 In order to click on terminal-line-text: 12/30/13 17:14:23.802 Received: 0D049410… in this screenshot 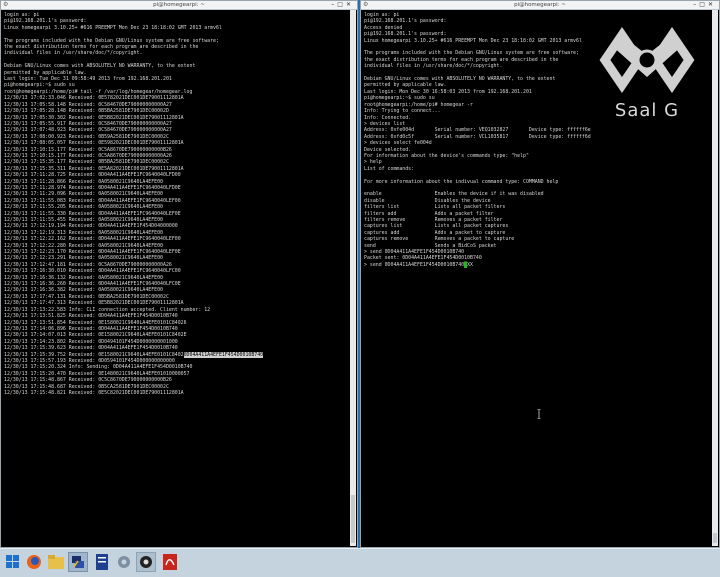, I will do `click(91, 341)`.